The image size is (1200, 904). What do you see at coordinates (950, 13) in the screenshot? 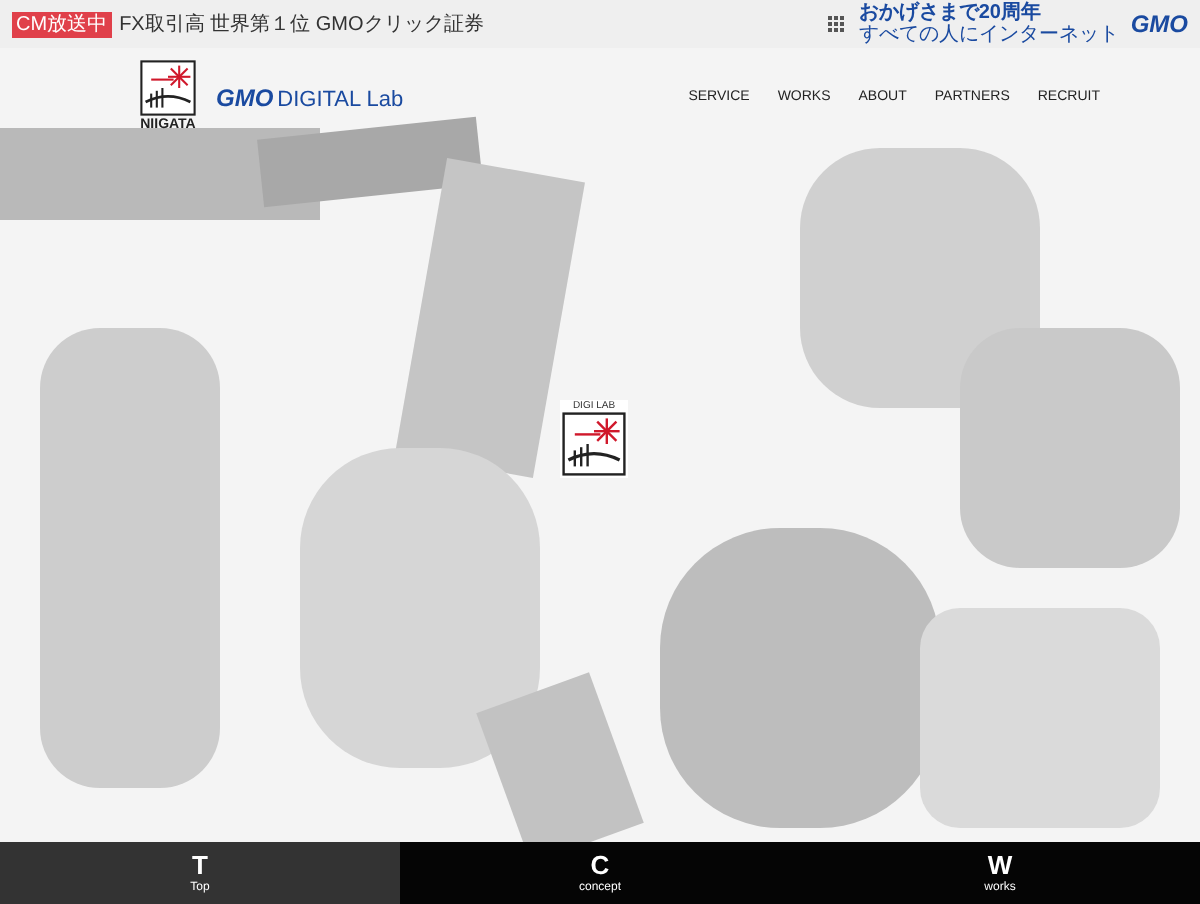
I see `anniversary-text: おかげさまで20周年` at bounding box center [950, 13].